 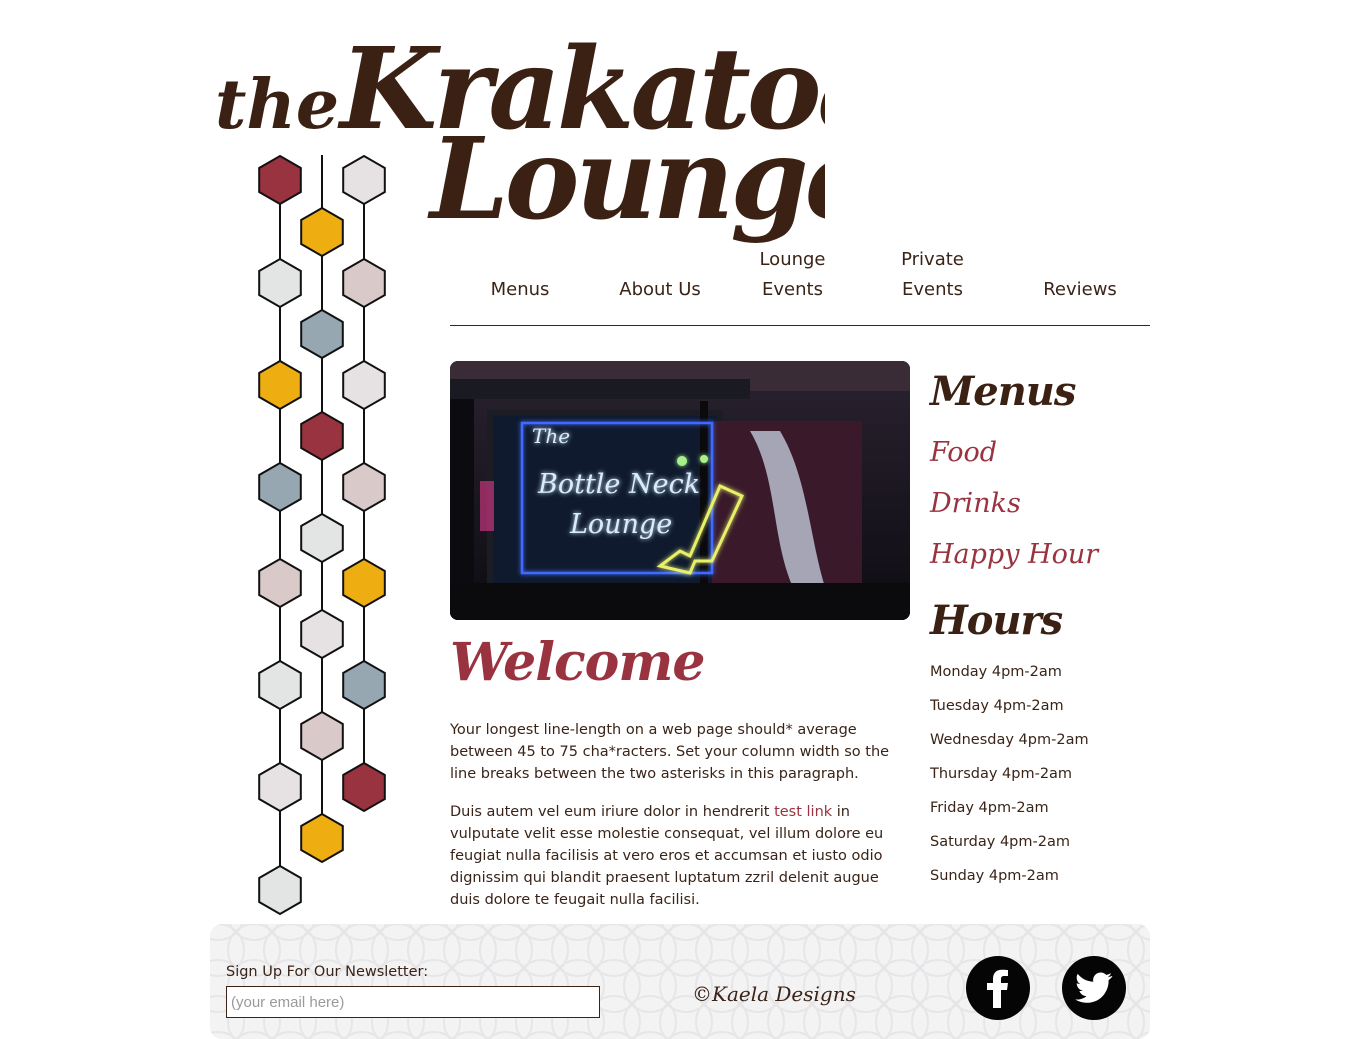 What do you see at coordinates (1009, 740) in the screenshot?
I see `hours-wednesday: Wednesday 4pm-2am` at bounding box center [1009, 740].